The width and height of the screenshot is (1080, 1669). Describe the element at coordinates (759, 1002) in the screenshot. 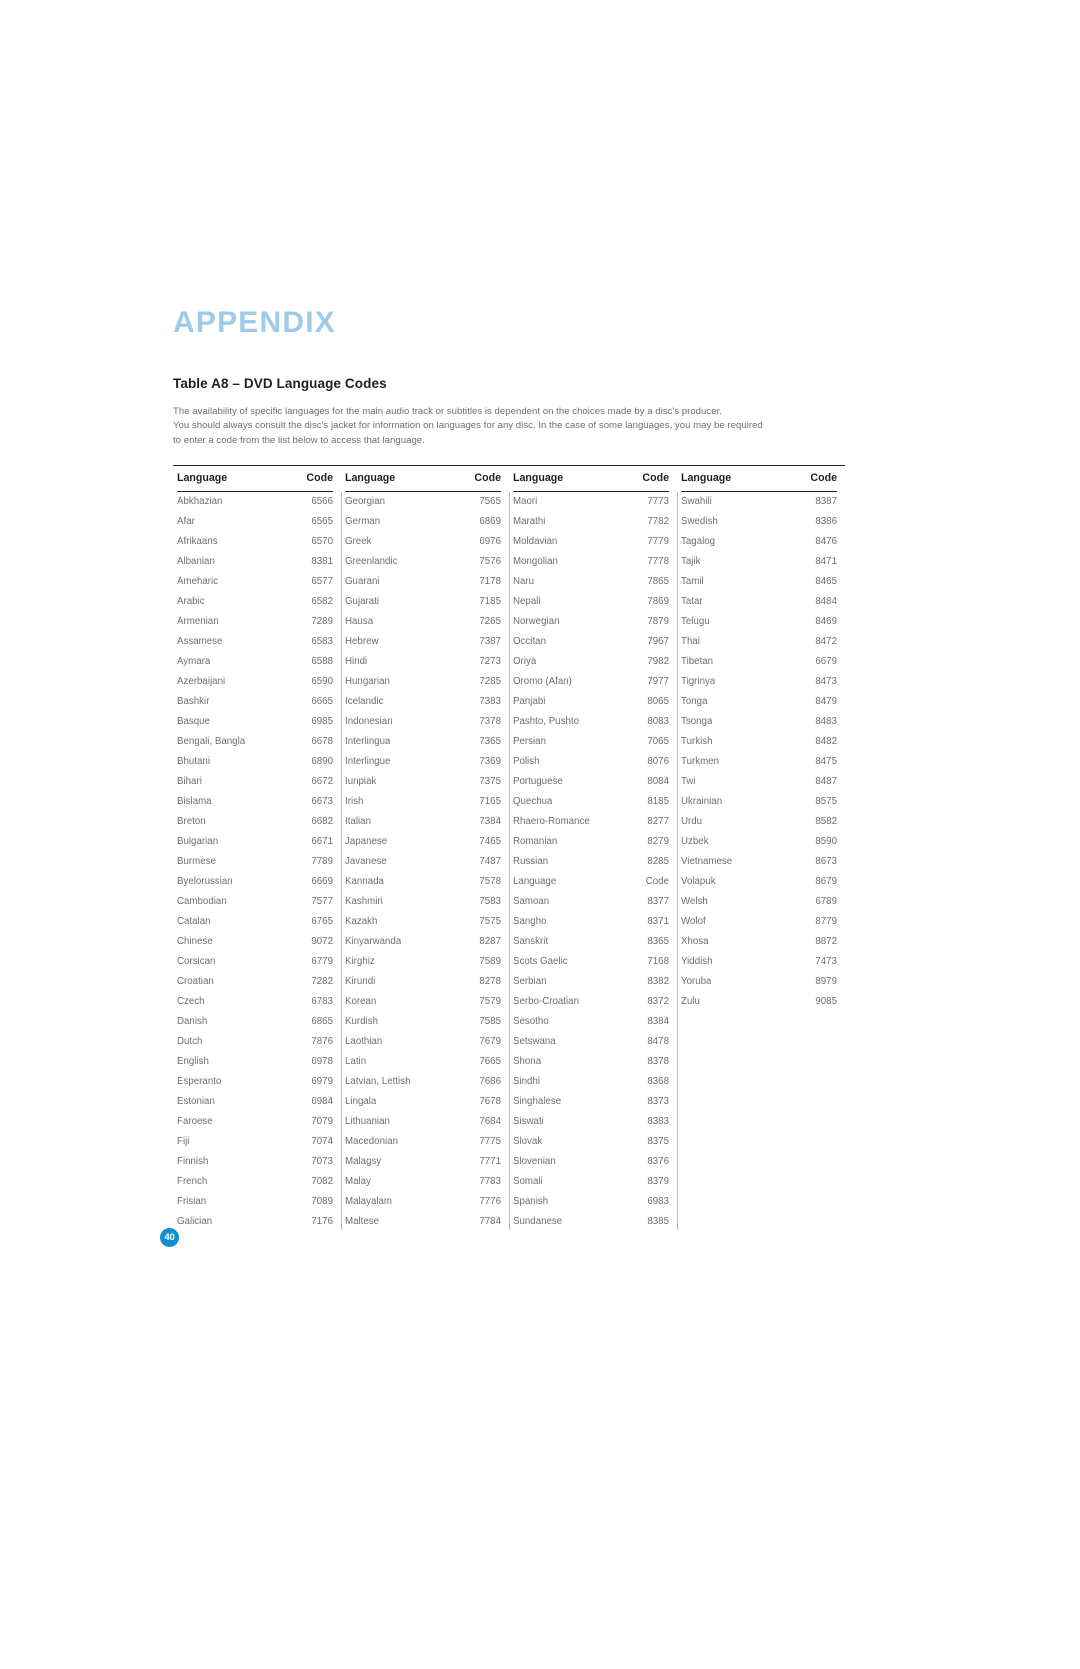

I see `table-row: Zulu 9085` at that location.